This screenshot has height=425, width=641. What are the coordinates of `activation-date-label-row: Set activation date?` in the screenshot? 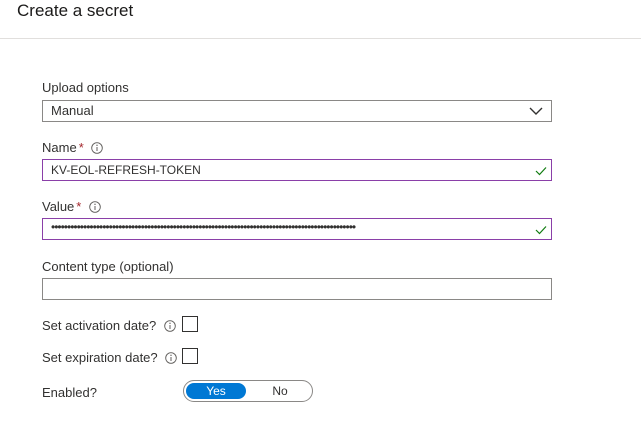 It's located at (109, 326).